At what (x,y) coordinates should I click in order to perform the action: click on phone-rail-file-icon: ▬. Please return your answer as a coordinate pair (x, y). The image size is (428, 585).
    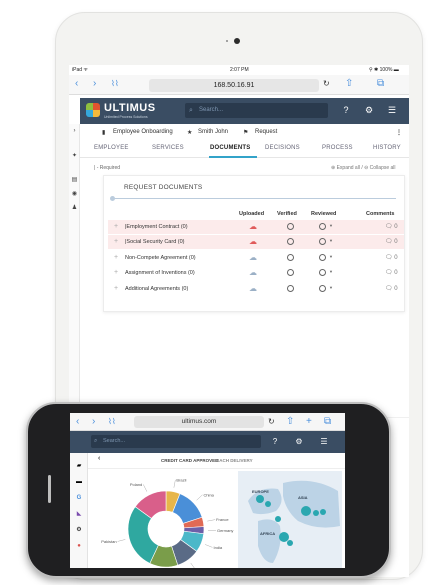
    Looking at the image, I should click on (79, 482).